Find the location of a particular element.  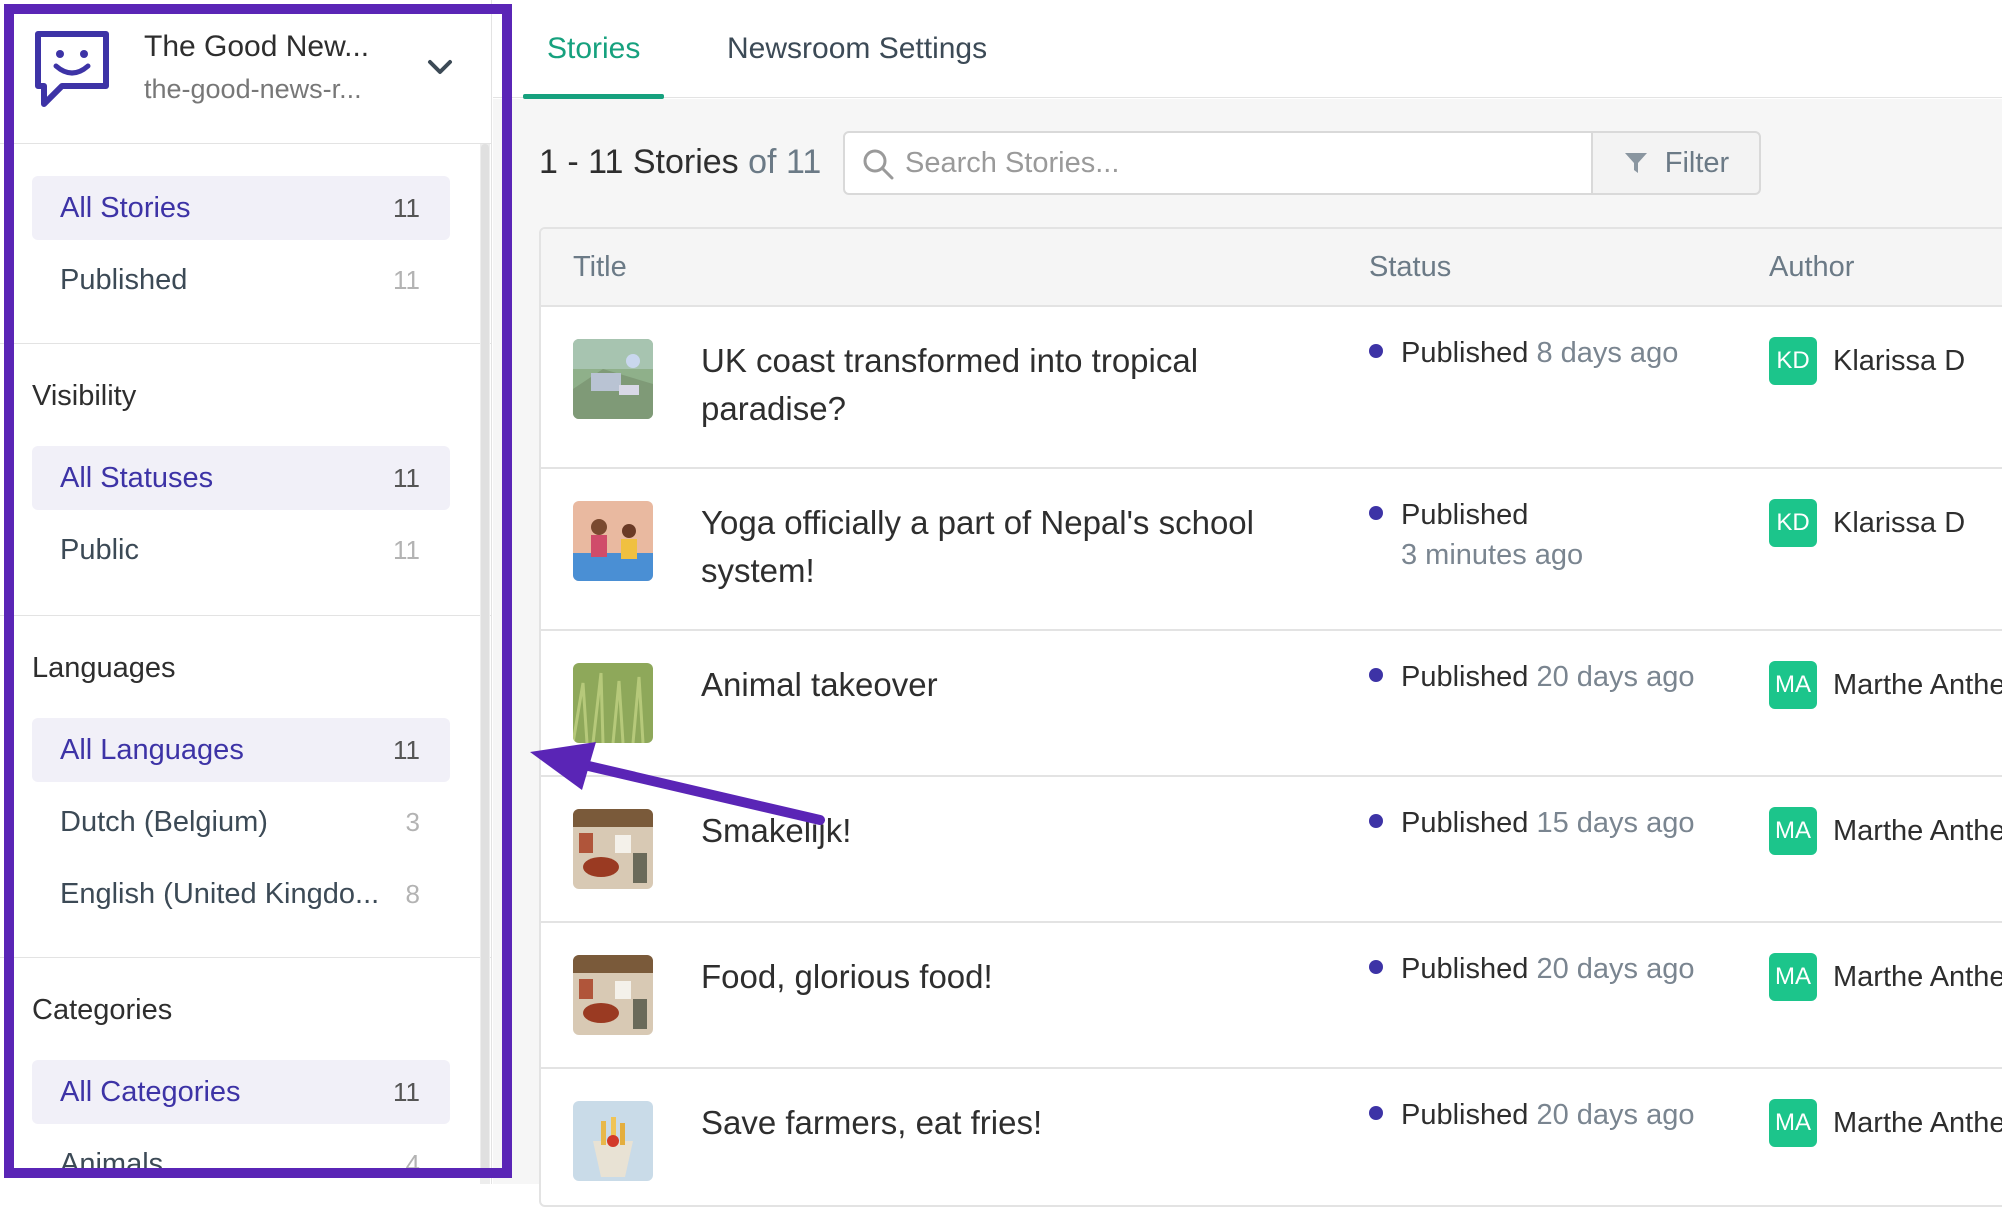

sidebar-scrollbar is located at coordinates (485, 664).